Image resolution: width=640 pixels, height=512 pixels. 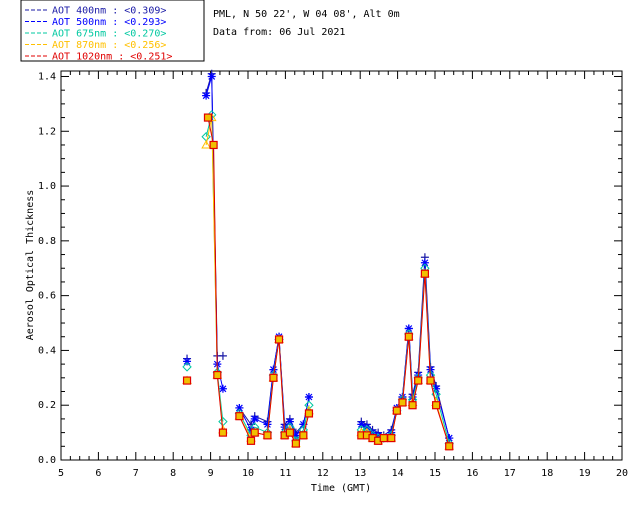 I want to click on x-tick-label: 5, so click(x=61, y=473).